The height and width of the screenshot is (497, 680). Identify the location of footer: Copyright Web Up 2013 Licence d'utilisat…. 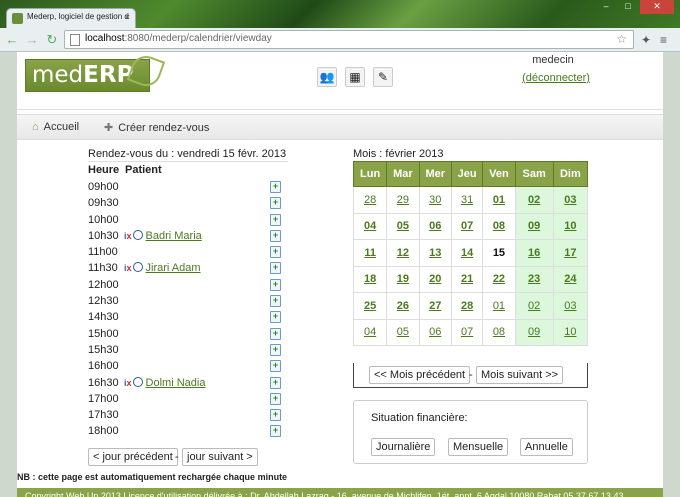
(340, 492).